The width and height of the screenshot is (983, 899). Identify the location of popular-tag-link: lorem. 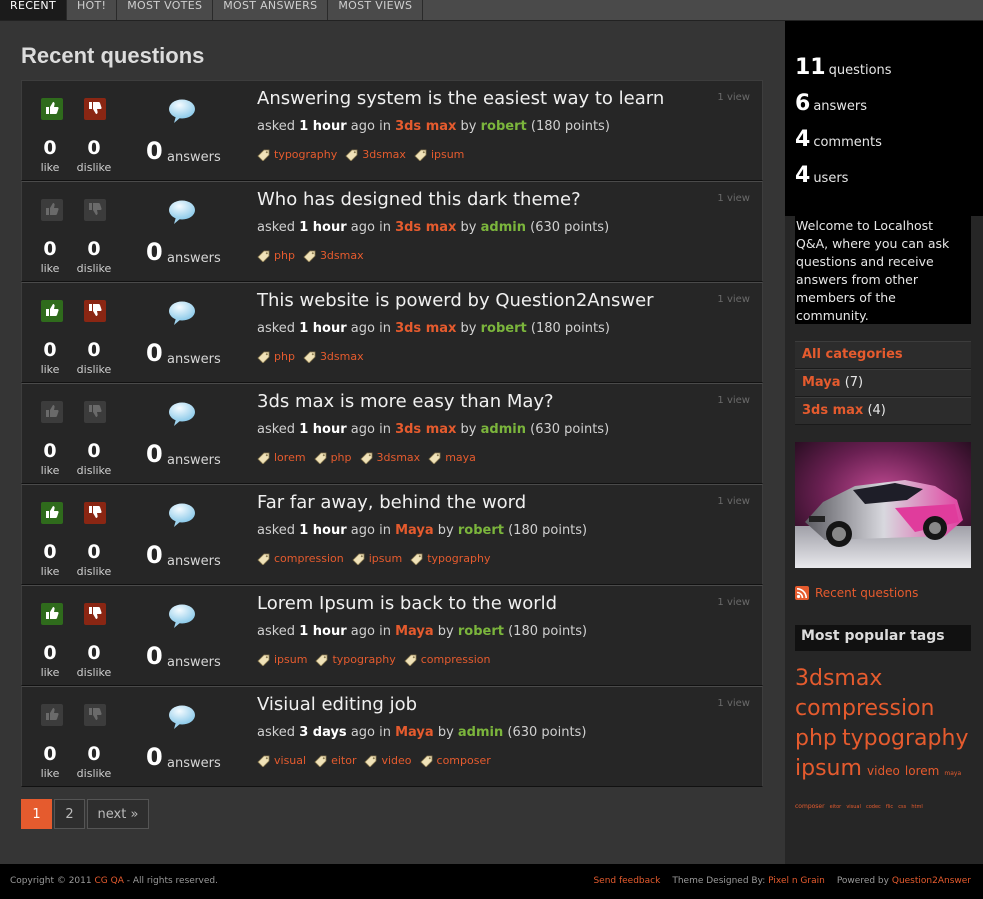
(922, 771).